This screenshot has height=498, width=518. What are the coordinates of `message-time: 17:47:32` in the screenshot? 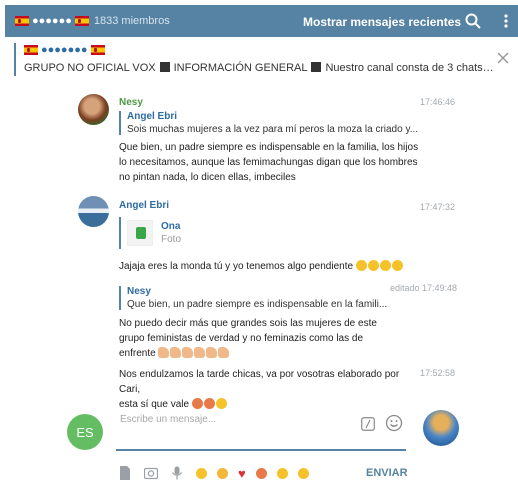 It's located at (438, 207).